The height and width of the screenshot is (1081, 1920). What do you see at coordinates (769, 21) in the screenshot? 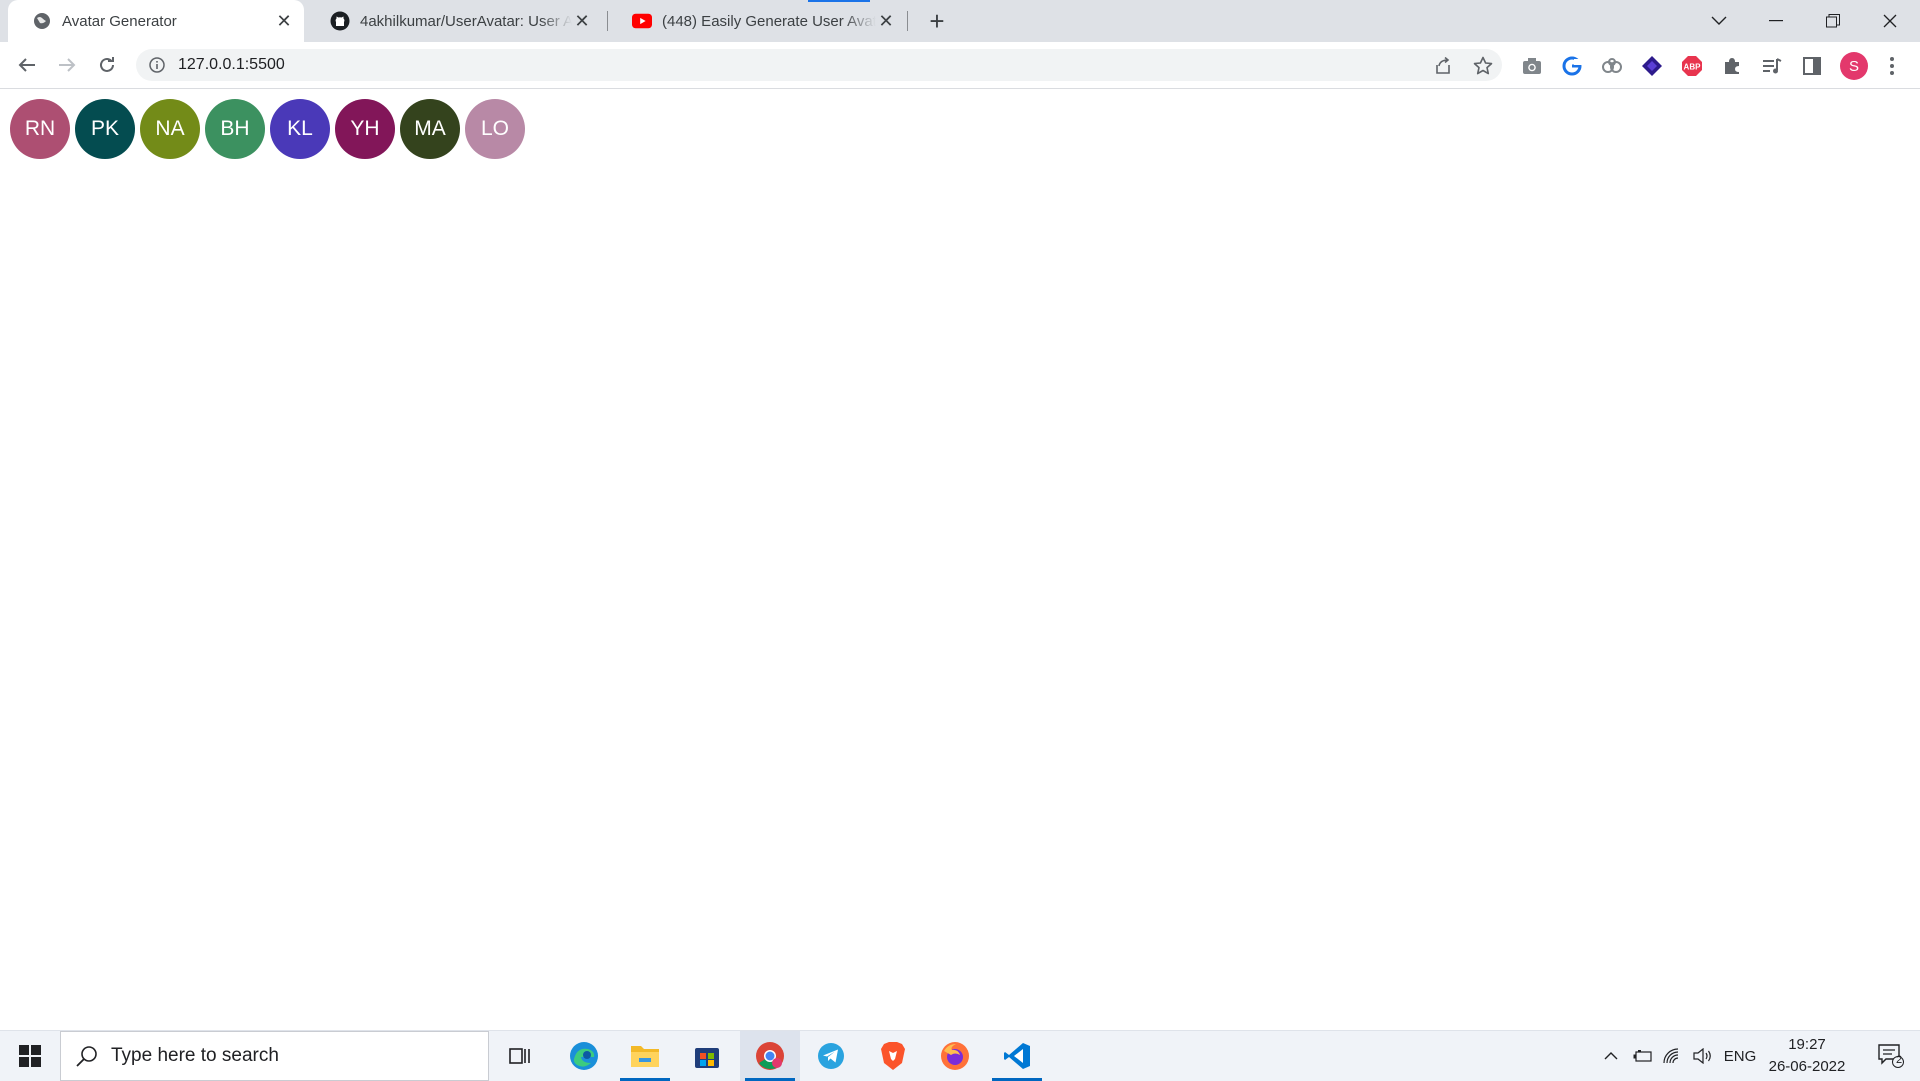
I see `tab-title: (448) Easily Generate User Avatar` at bounding box center [769, 21].